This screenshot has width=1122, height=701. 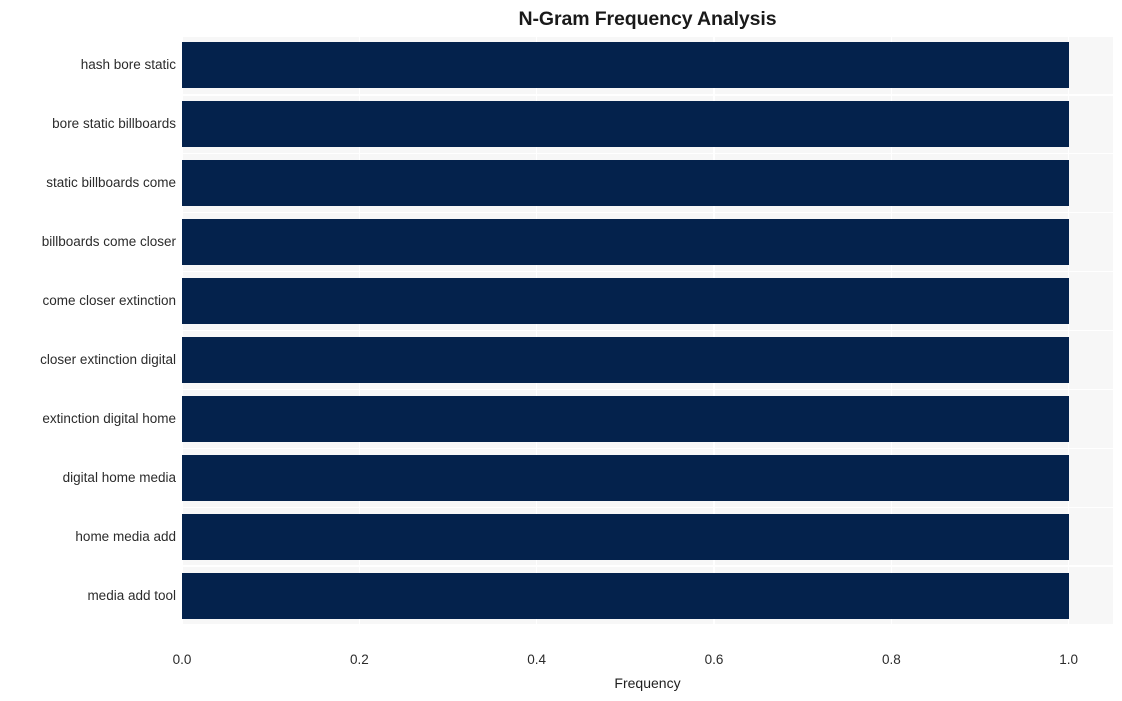 I want to click on y-axis-tick-label: home media add, so click(x=125, y=536).